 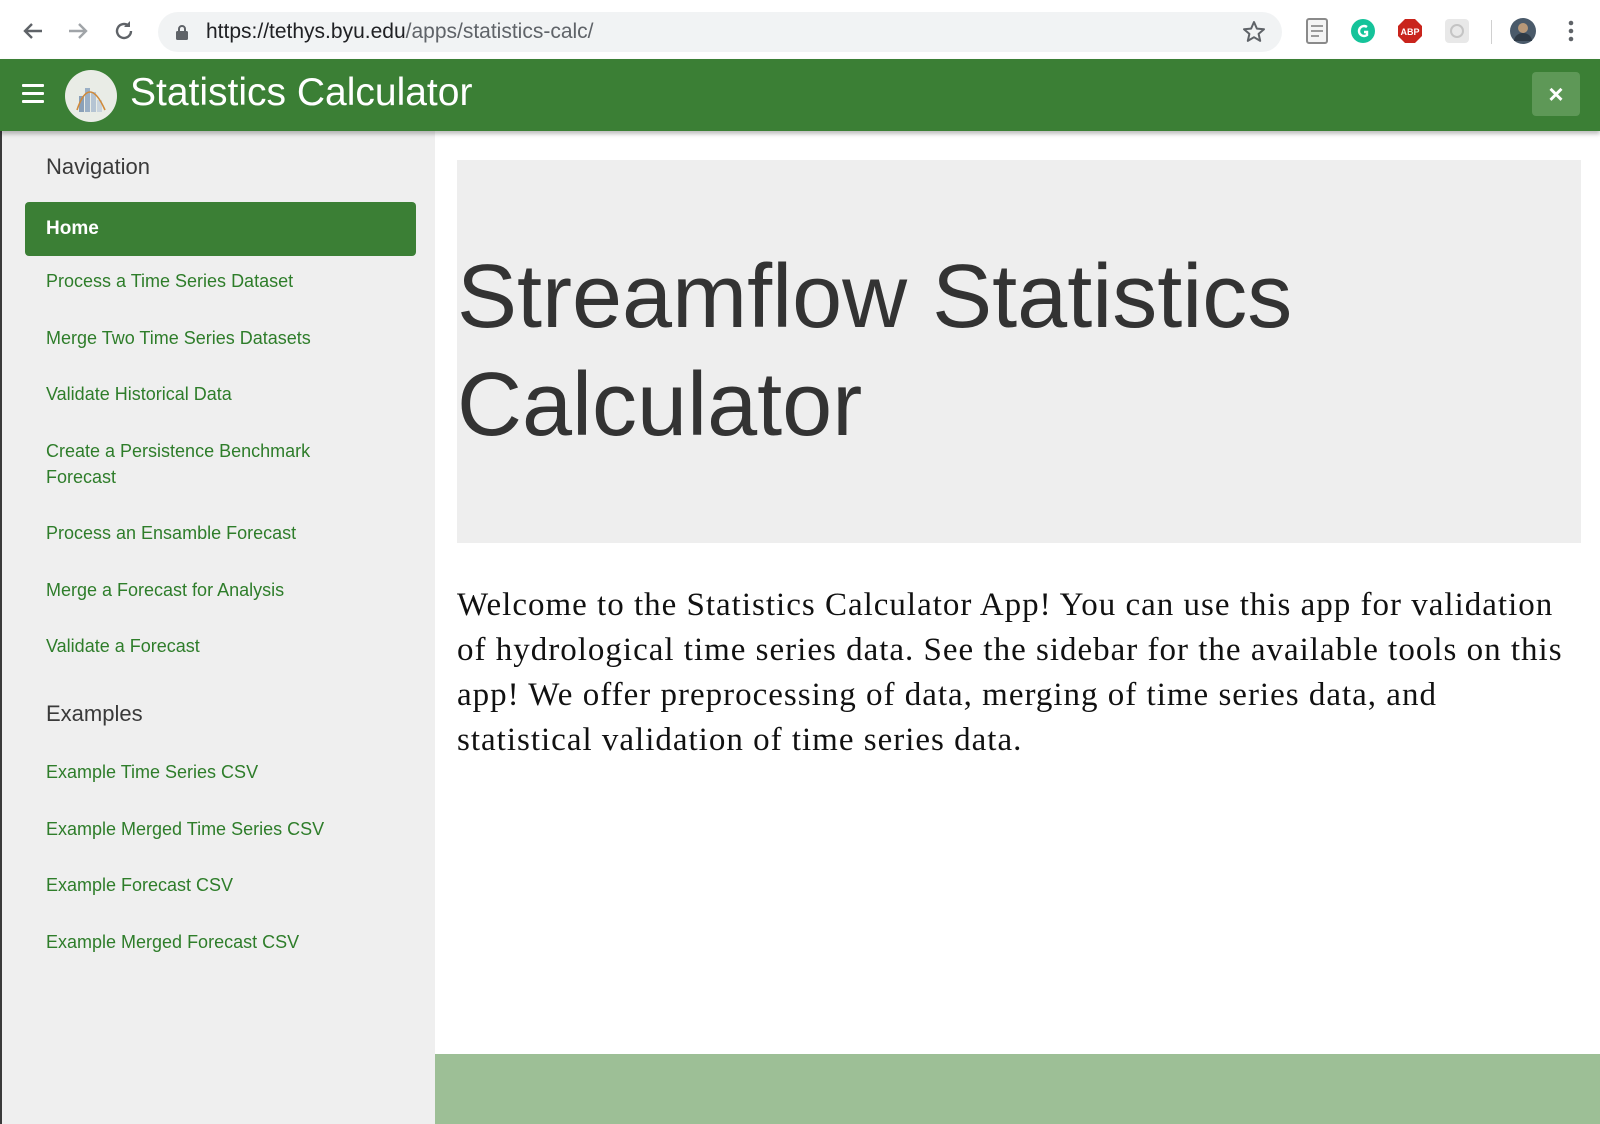 What do you see at coordinates (211, 942) in the screenshot?
I see `example-merged-forecast-link: Example Merged Forecast CSV` at bounding box center [211, 942].